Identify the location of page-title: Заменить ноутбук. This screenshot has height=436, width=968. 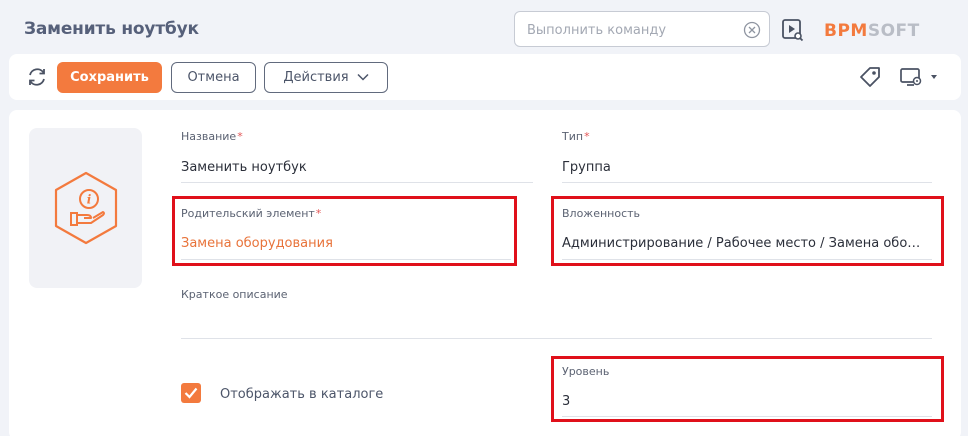
(111, 29).